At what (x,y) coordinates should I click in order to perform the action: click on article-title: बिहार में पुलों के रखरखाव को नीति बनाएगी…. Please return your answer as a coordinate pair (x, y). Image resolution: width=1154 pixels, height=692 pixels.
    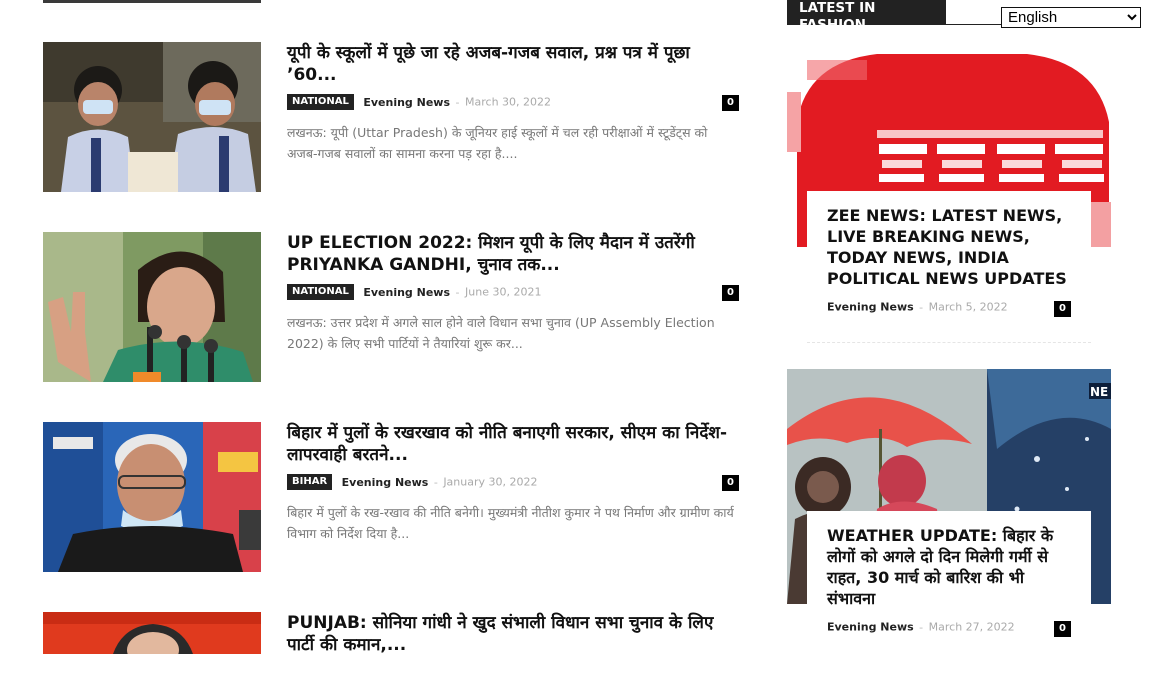
    Looking at the image, I should click on (513, 444).